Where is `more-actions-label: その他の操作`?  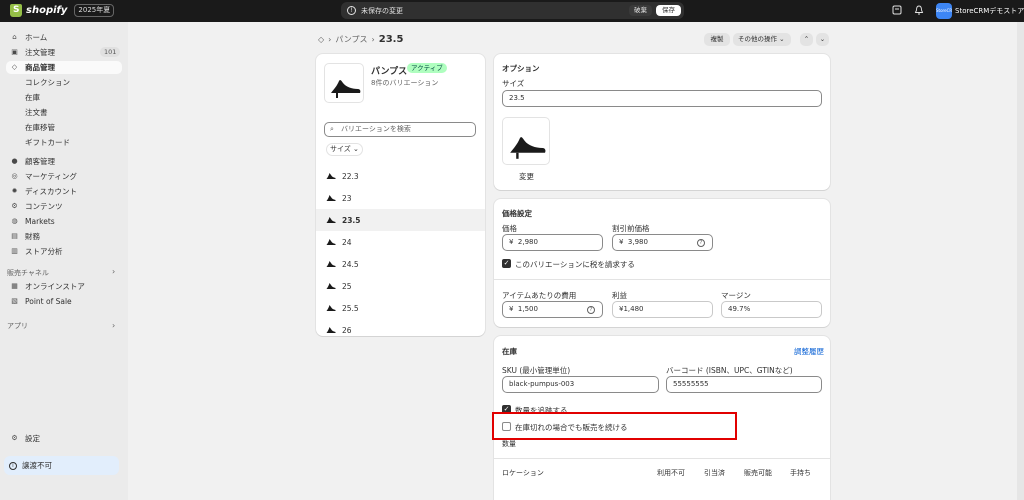
more-actions-label: その他の操作 is located at coordinates (757, 39).